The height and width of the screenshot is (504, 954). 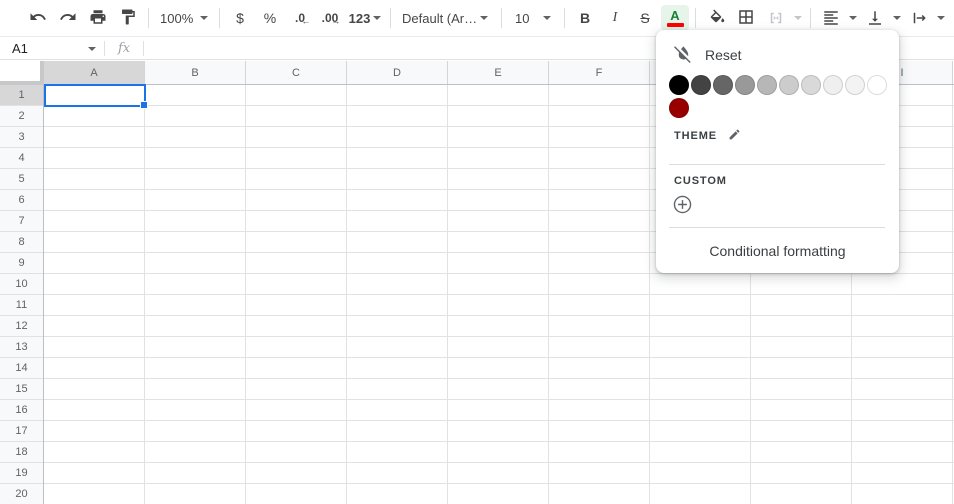 What do you see at coordinates (645, 18) in the screenshot?
I see `strikethrough-button: S` at bounding box center [645, 18].